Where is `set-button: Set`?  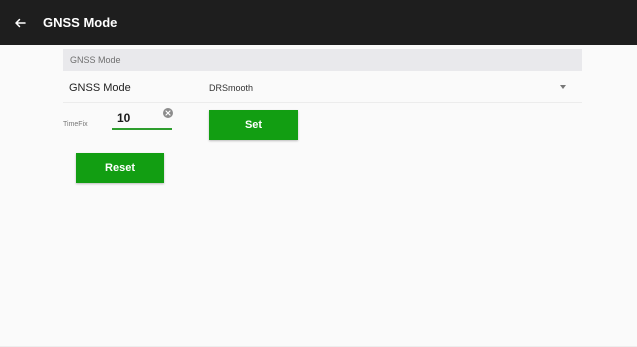 set-button: Set is located at coordinates (253, 125).